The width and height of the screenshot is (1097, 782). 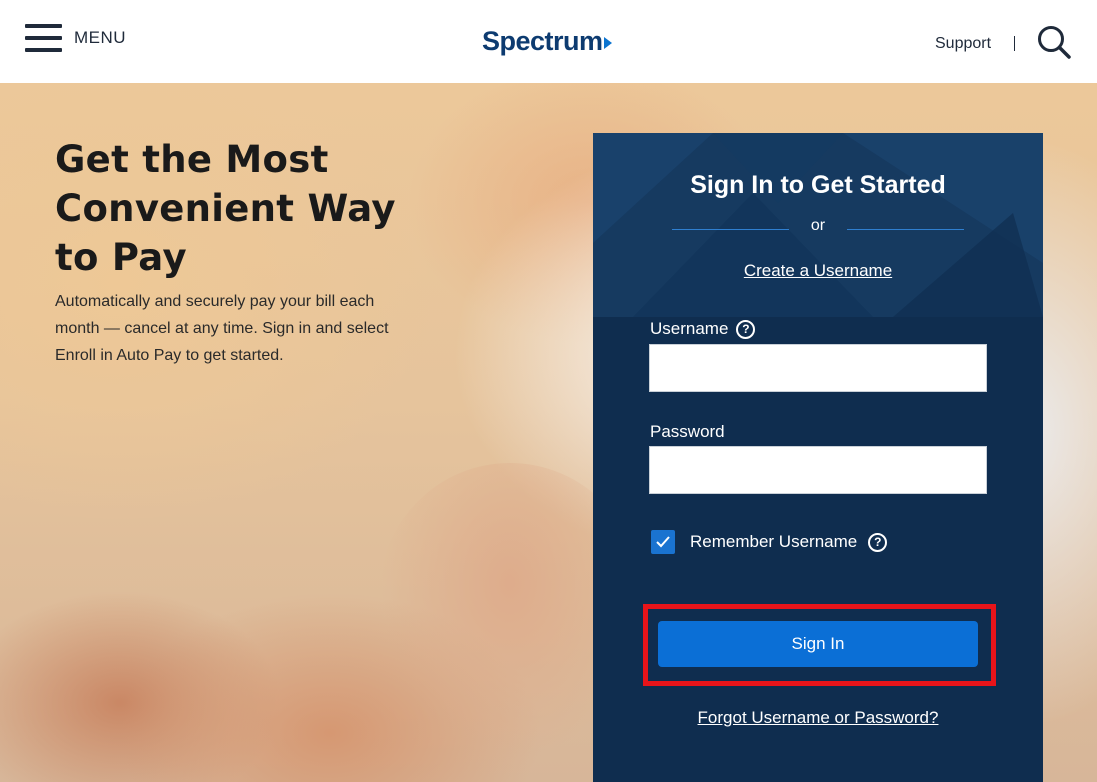 I want to click on hero-title: Get the Most Convenient Way to Pay, so click(x=255, y=208).